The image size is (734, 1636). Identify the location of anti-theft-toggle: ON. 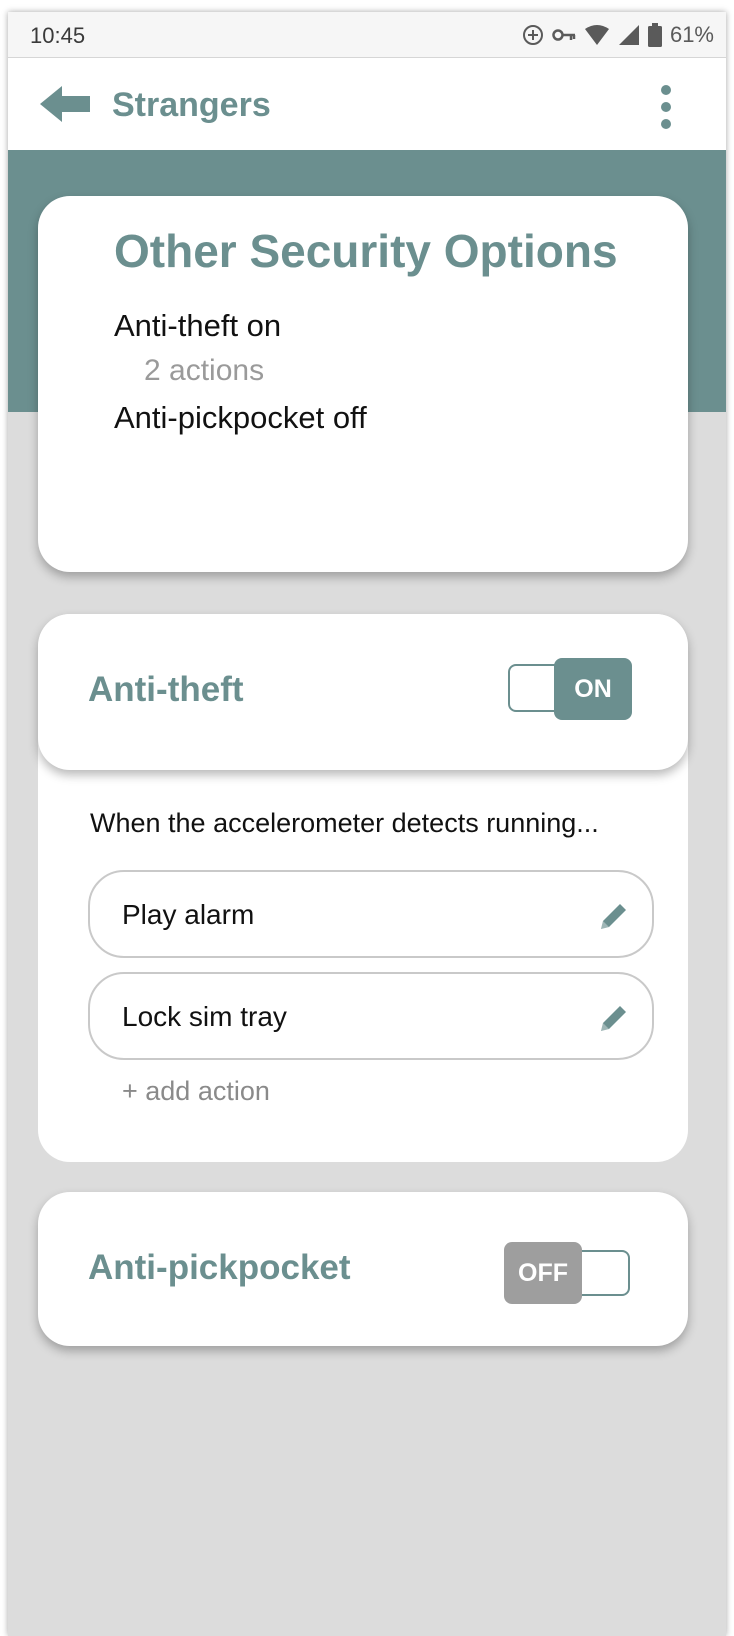
(570, 689).